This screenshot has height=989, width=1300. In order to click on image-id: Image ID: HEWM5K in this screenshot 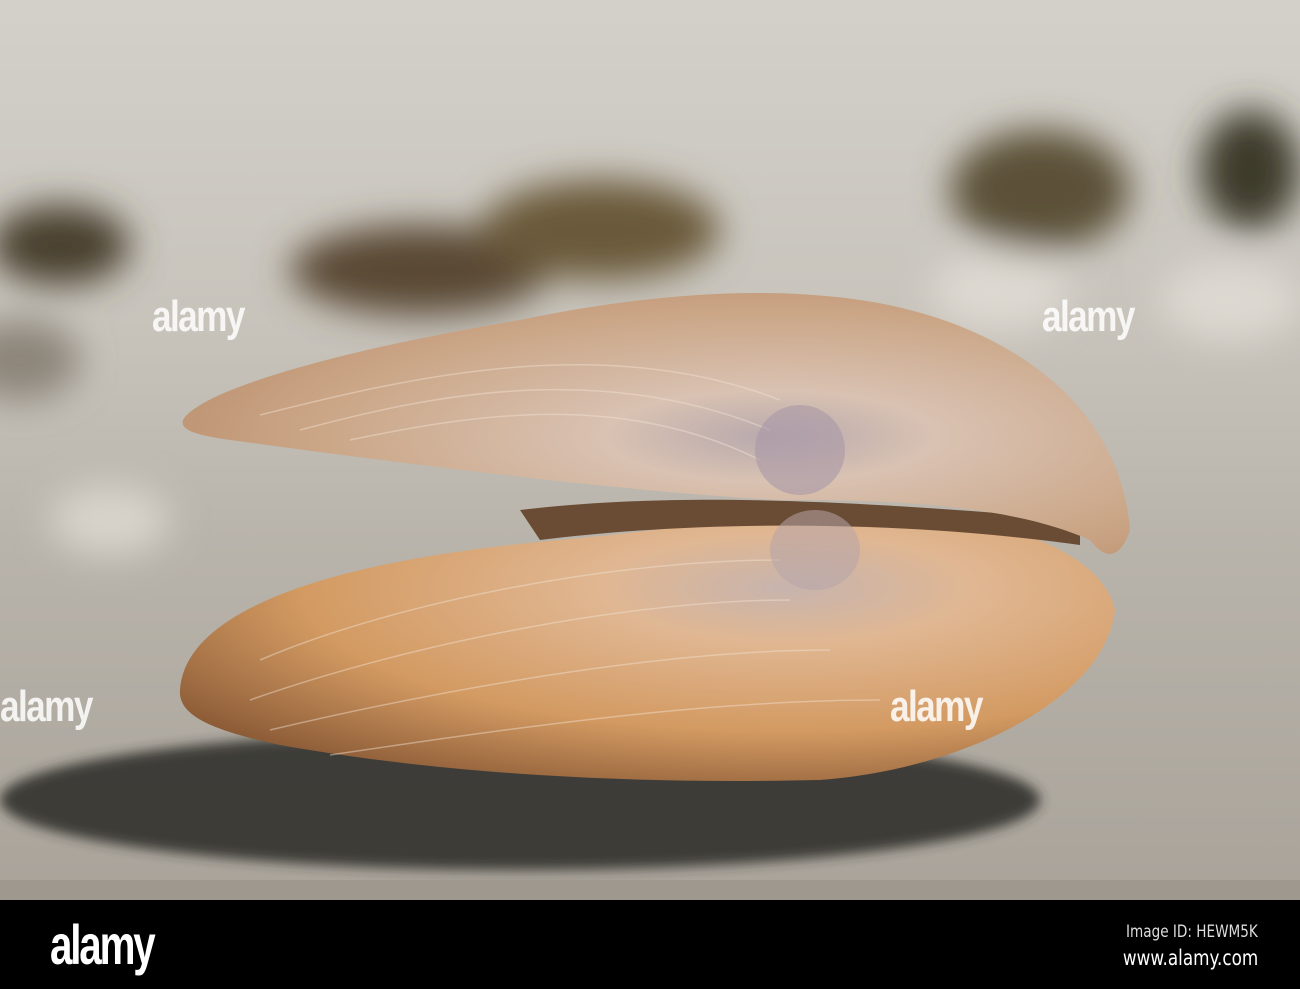, I will do `click(1192, 932)`.